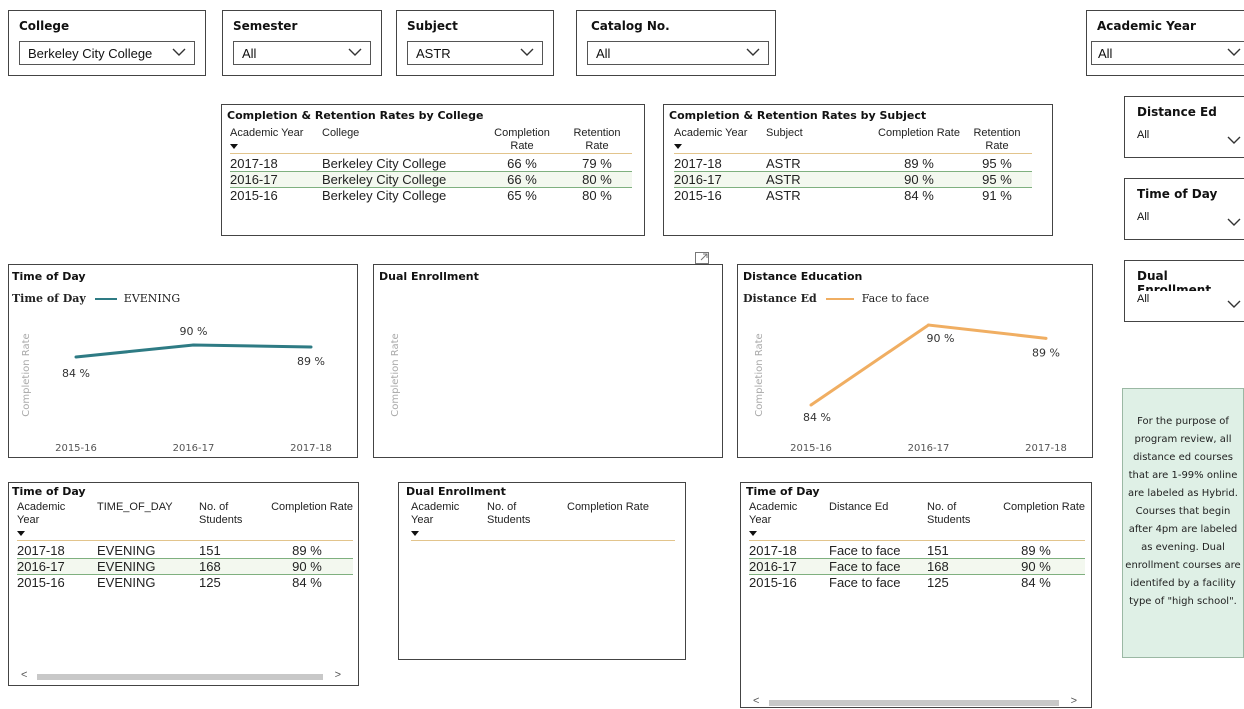 The width and height of the screenshot is (1244, 709). Describe the element at coordinates (185, 582) in the screenshot. I see `table-row: 2015-16 EVENING 125 84 %` at that location.